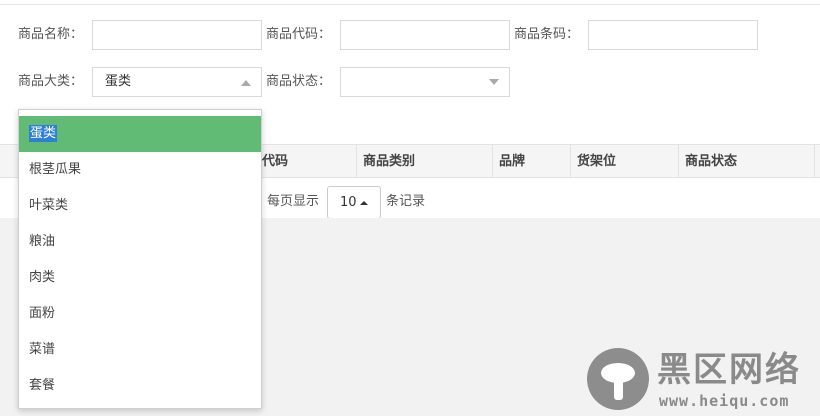 Image resolution: width=820 pixels, height=416 pixels. What do you see at coordinates (410, 4) in the screenshot?
I see `top-divider` at bounding box center [410, 4].